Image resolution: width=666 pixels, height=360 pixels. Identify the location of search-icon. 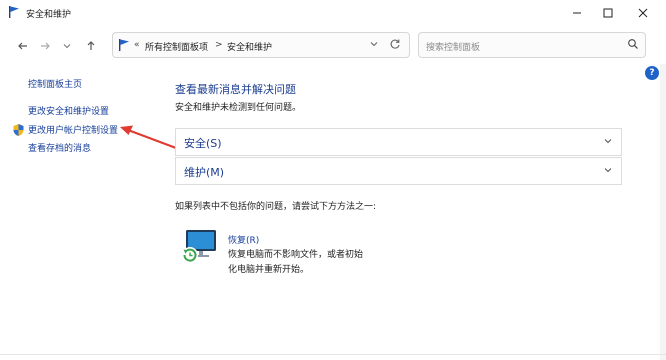
(633, 45).